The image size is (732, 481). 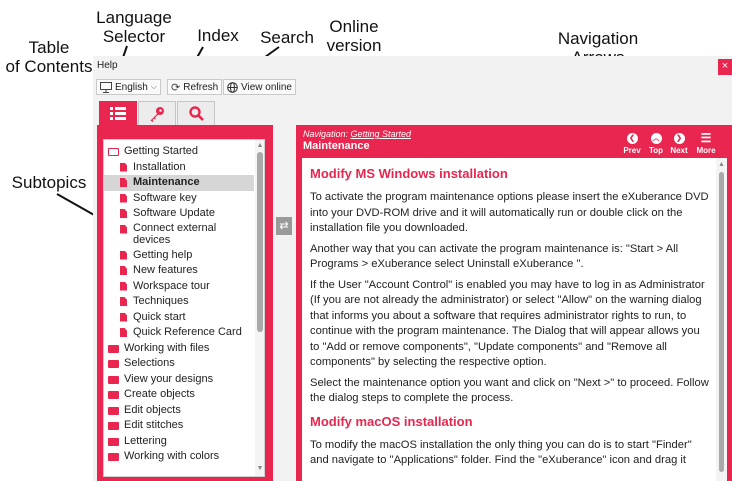 I want to click on callout-table-of-contents: Table of Contents, so click(x=49, y=57).